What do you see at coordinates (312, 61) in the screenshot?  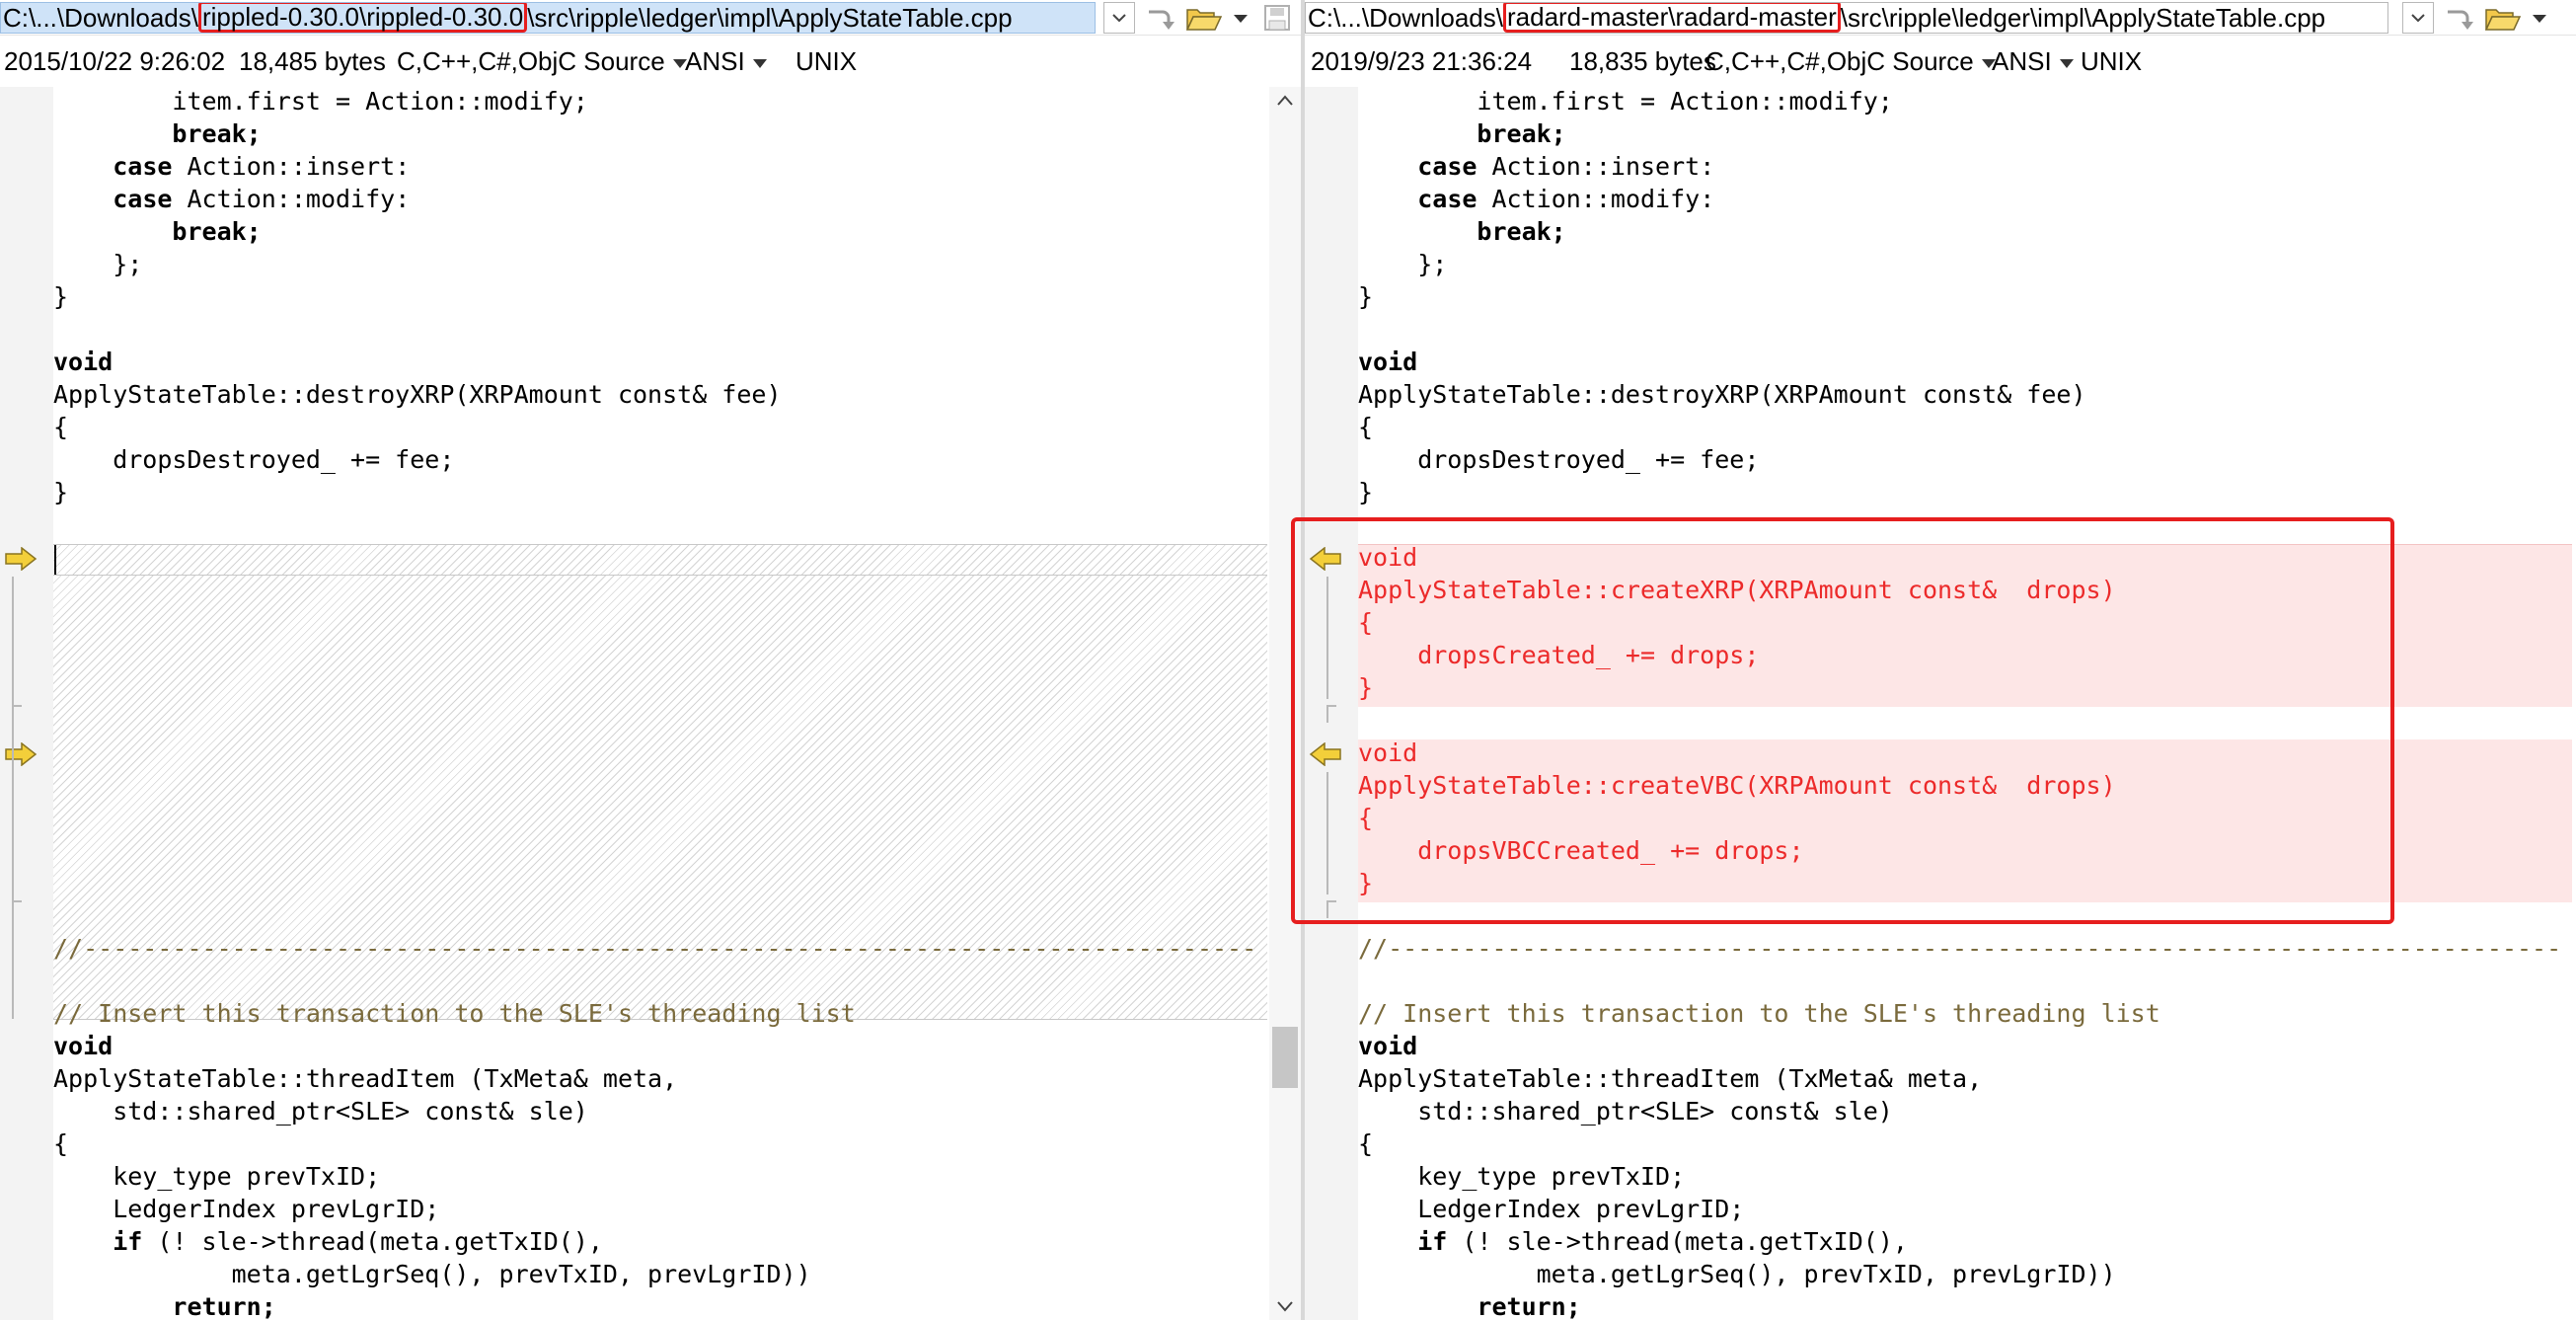 I see `left-file-size: 18,485 bytes` at bounding box center [312, 61].